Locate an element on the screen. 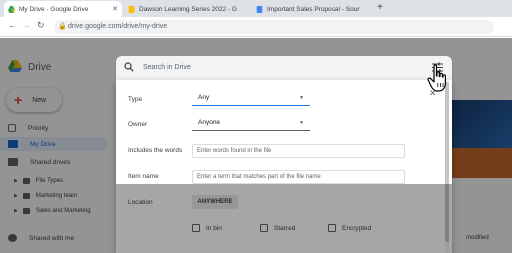  tab-title: My Drive - Google Drive is located at coordinates (54, 9).